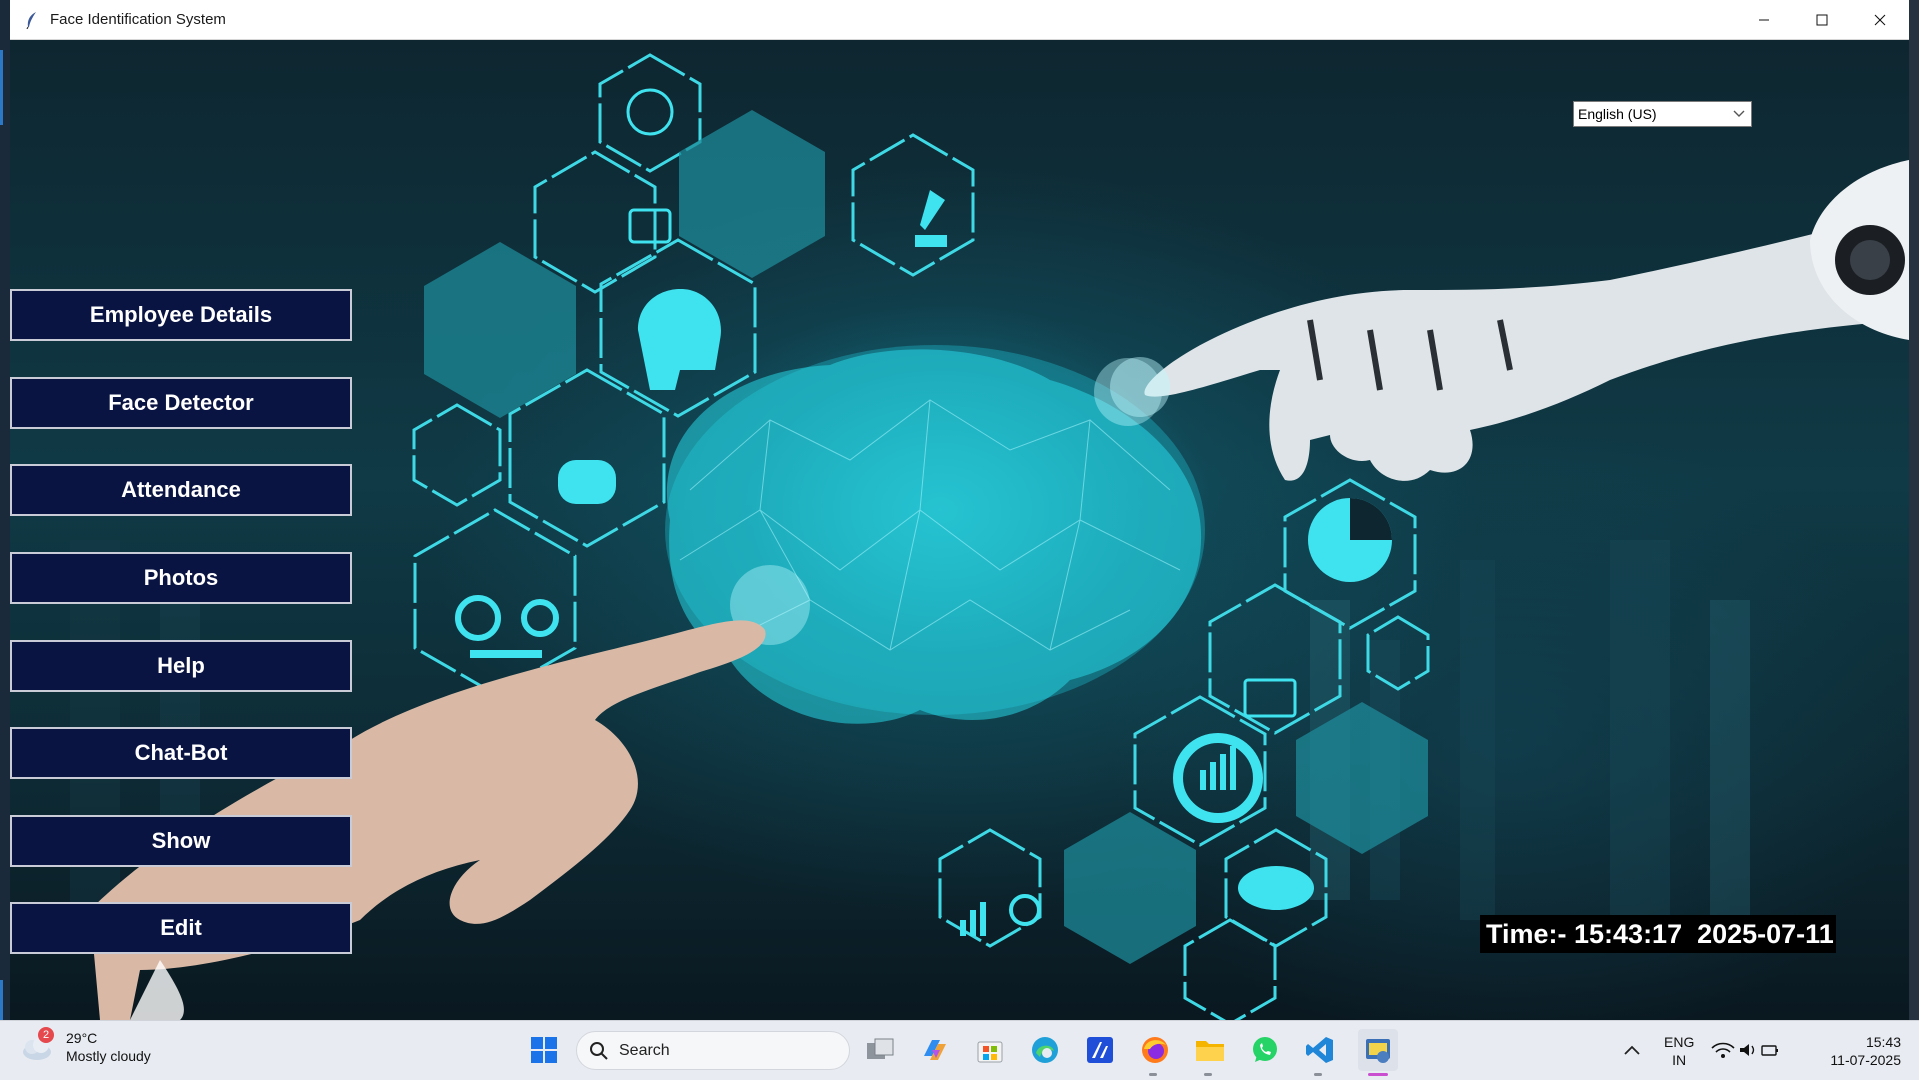 The width and height of the screenshot is (1919, 1080). I want to click on button-label: Help, so click(181, 665).